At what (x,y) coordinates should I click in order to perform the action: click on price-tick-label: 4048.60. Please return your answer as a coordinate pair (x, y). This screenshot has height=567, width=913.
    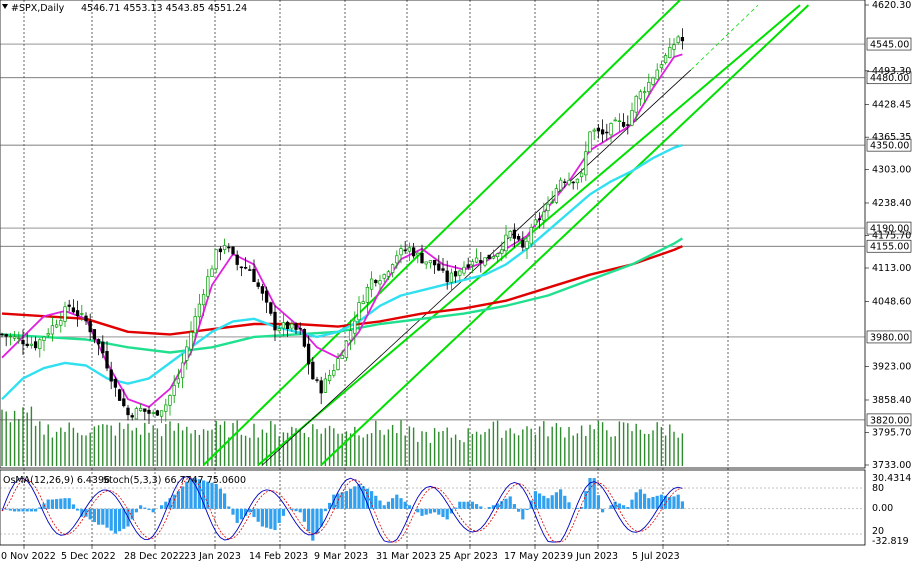
    Looking at the image, I should click on (891, 301).